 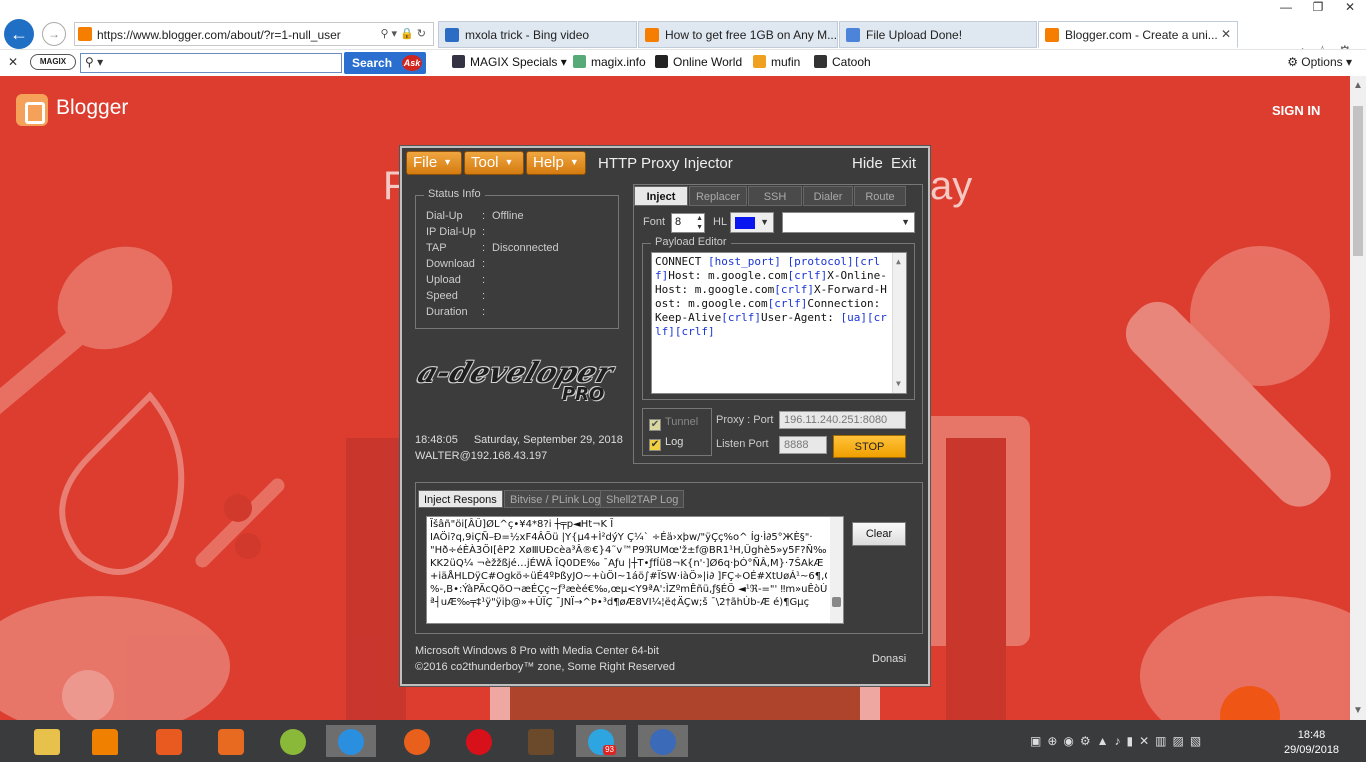 I want to click on tab-shell2tap-log: Shell2TAP Log, so click(x=642, y=499).